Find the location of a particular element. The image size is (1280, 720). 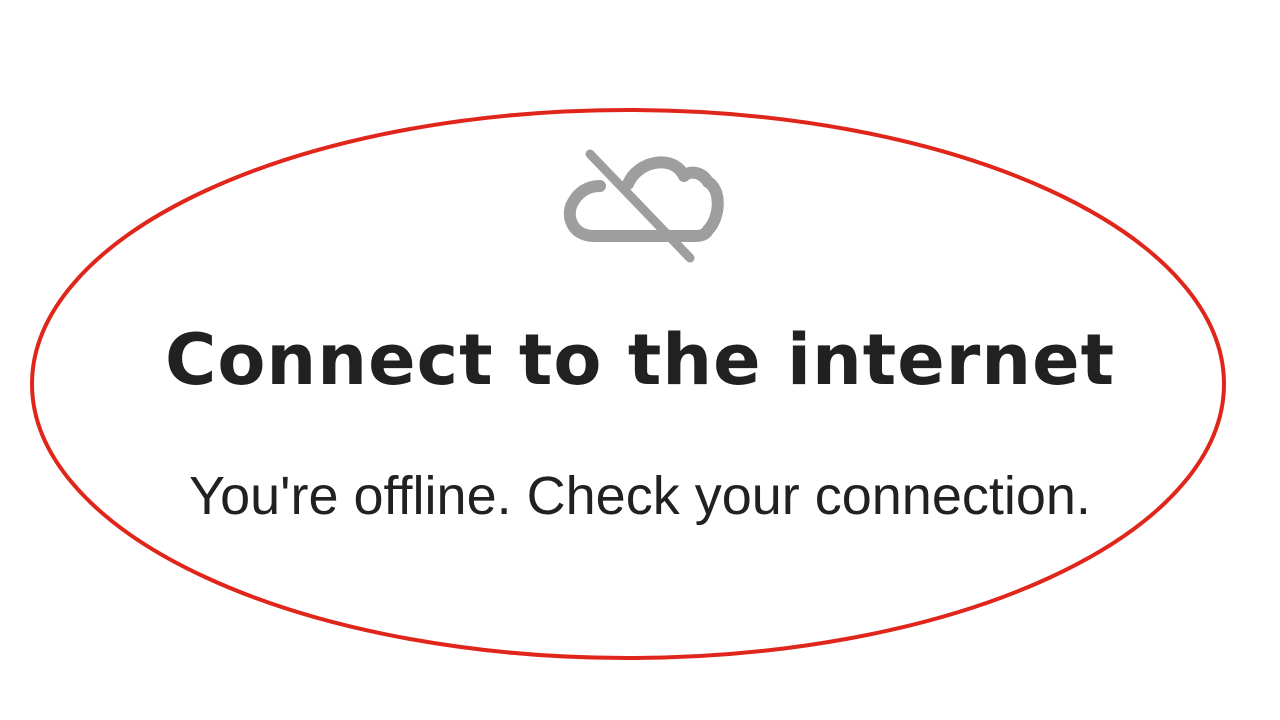

offline-title: Connect to the internet is located at coordinates (640, 360).